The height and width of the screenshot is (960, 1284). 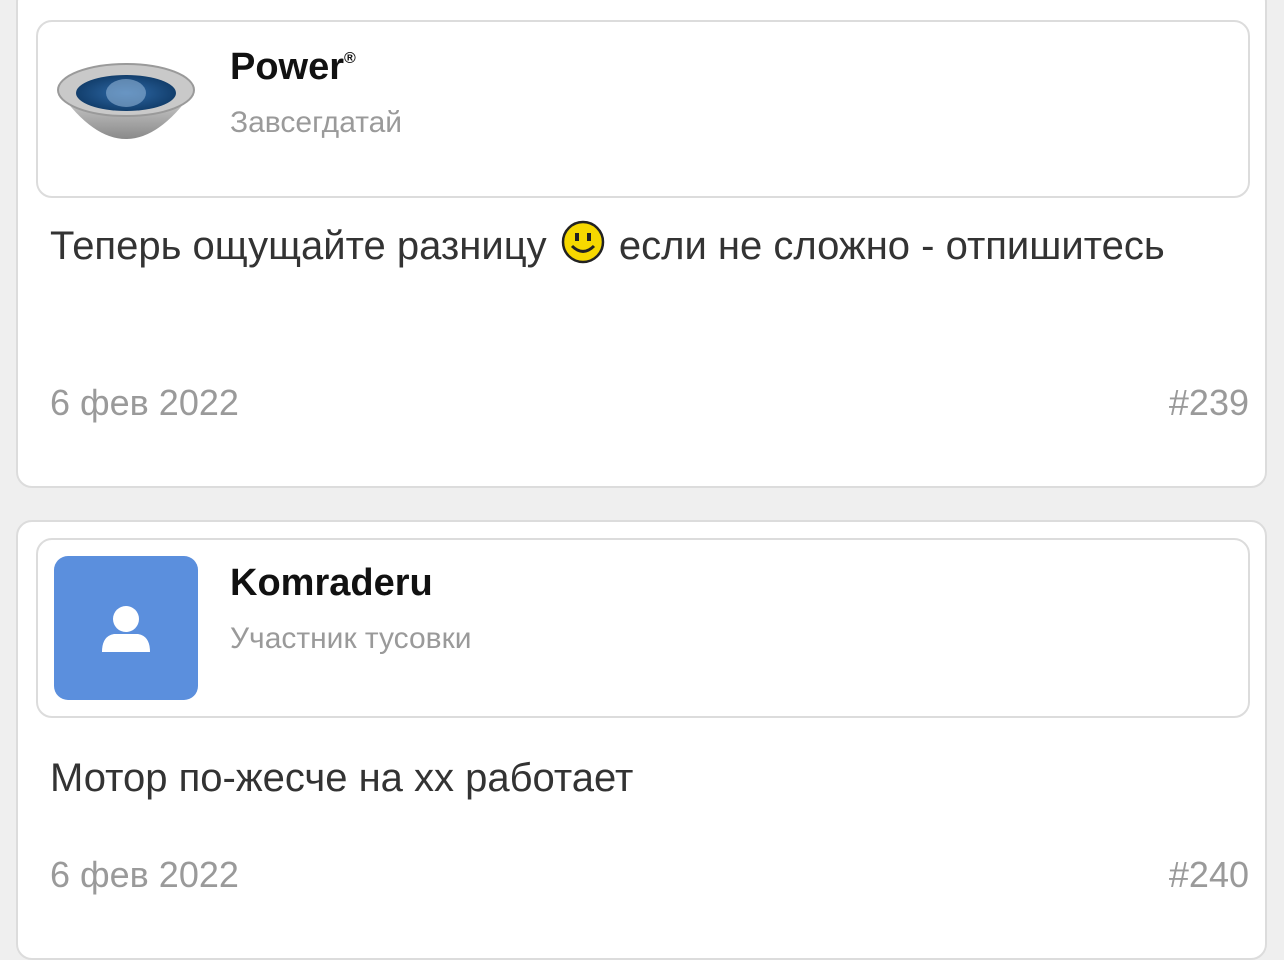 What do you see at coordinates (126, 628) in the screenshot?
I see `default-user-avatar-icon` at bounding box center [126, 628].